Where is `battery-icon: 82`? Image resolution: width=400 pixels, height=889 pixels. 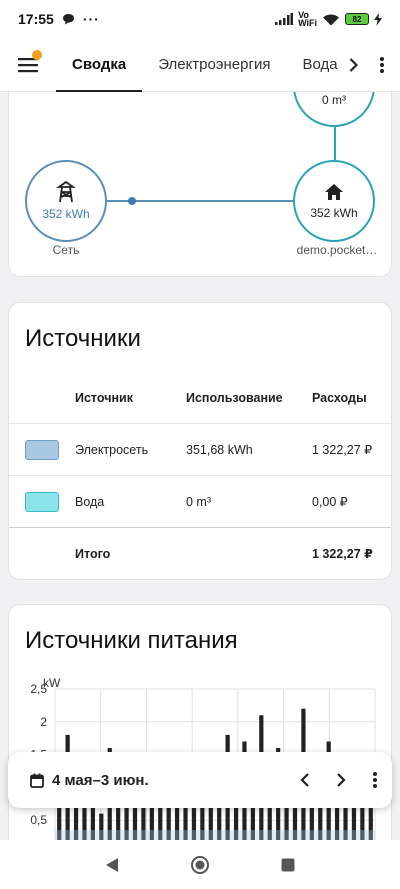
battery-icon: 82 is located at coordinates (357, 19).